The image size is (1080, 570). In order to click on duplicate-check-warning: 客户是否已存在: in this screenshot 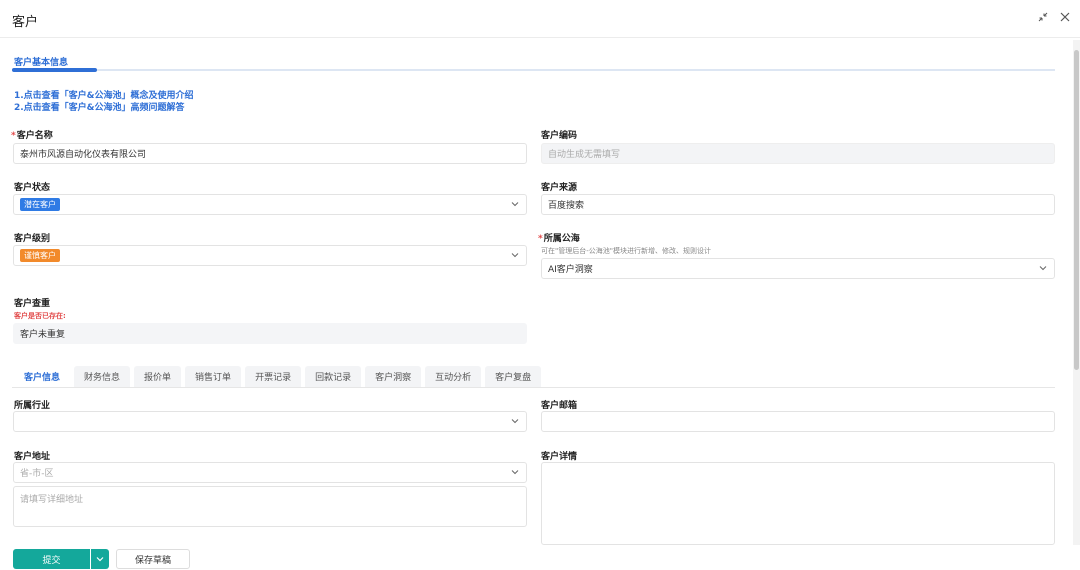, I will do `click(40, 316)`.